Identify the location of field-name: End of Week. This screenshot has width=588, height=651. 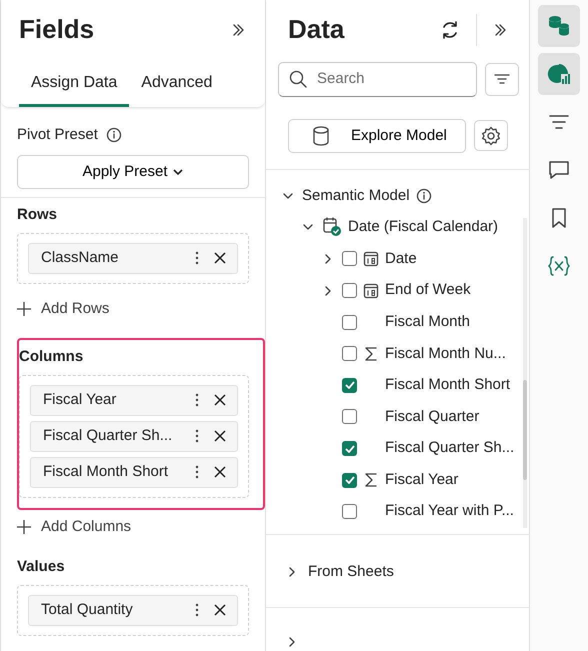
(428, 290).